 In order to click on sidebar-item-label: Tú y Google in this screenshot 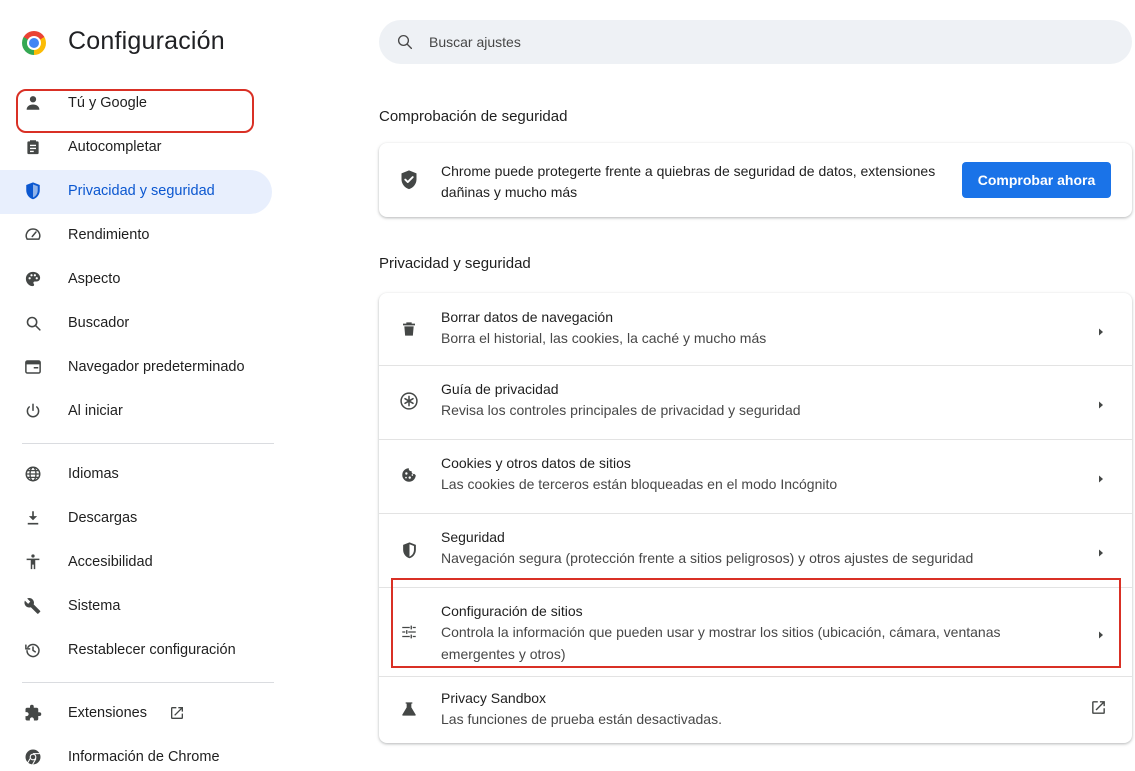, I will do `click(107, 103)`.